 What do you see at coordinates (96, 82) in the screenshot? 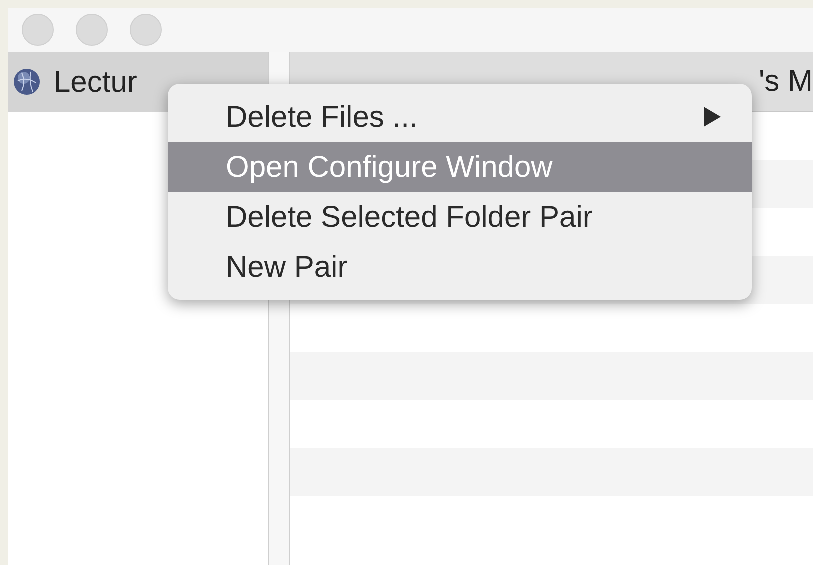
I see `sidebar-item-label: Lectur` at bounding box center [96, 82].